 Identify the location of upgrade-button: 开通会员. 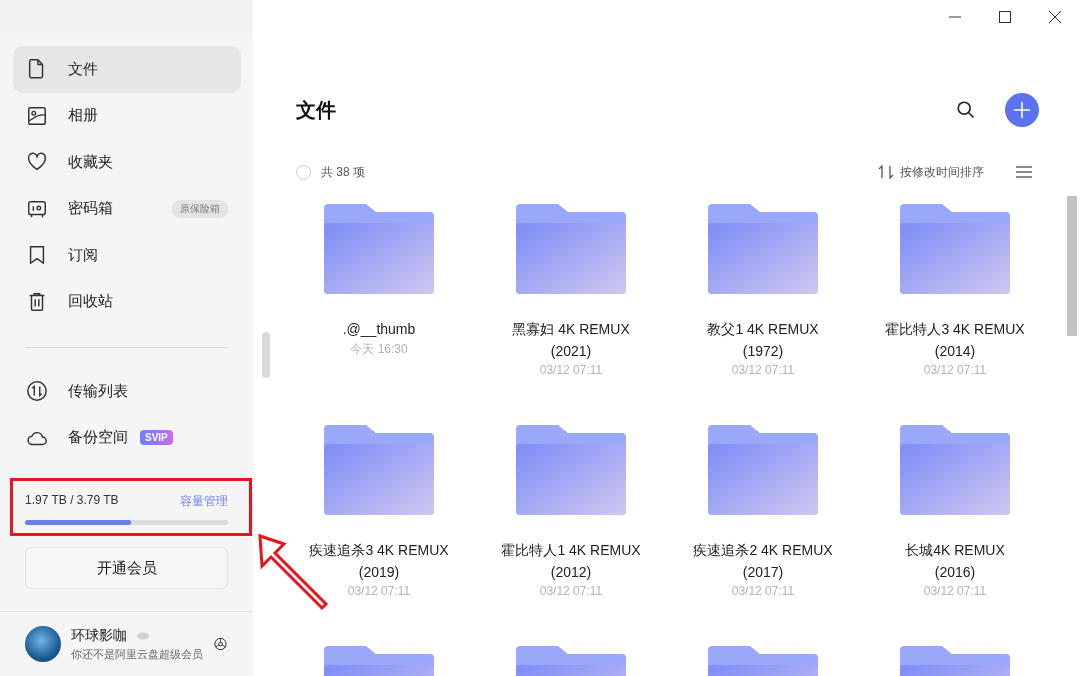
(126, 568).